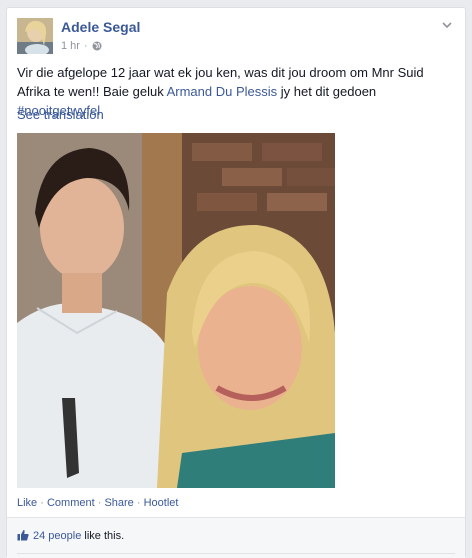  Describe the element at coordinates (447, 25) in the screenshot. I see `chevron-down-icon` at that location.